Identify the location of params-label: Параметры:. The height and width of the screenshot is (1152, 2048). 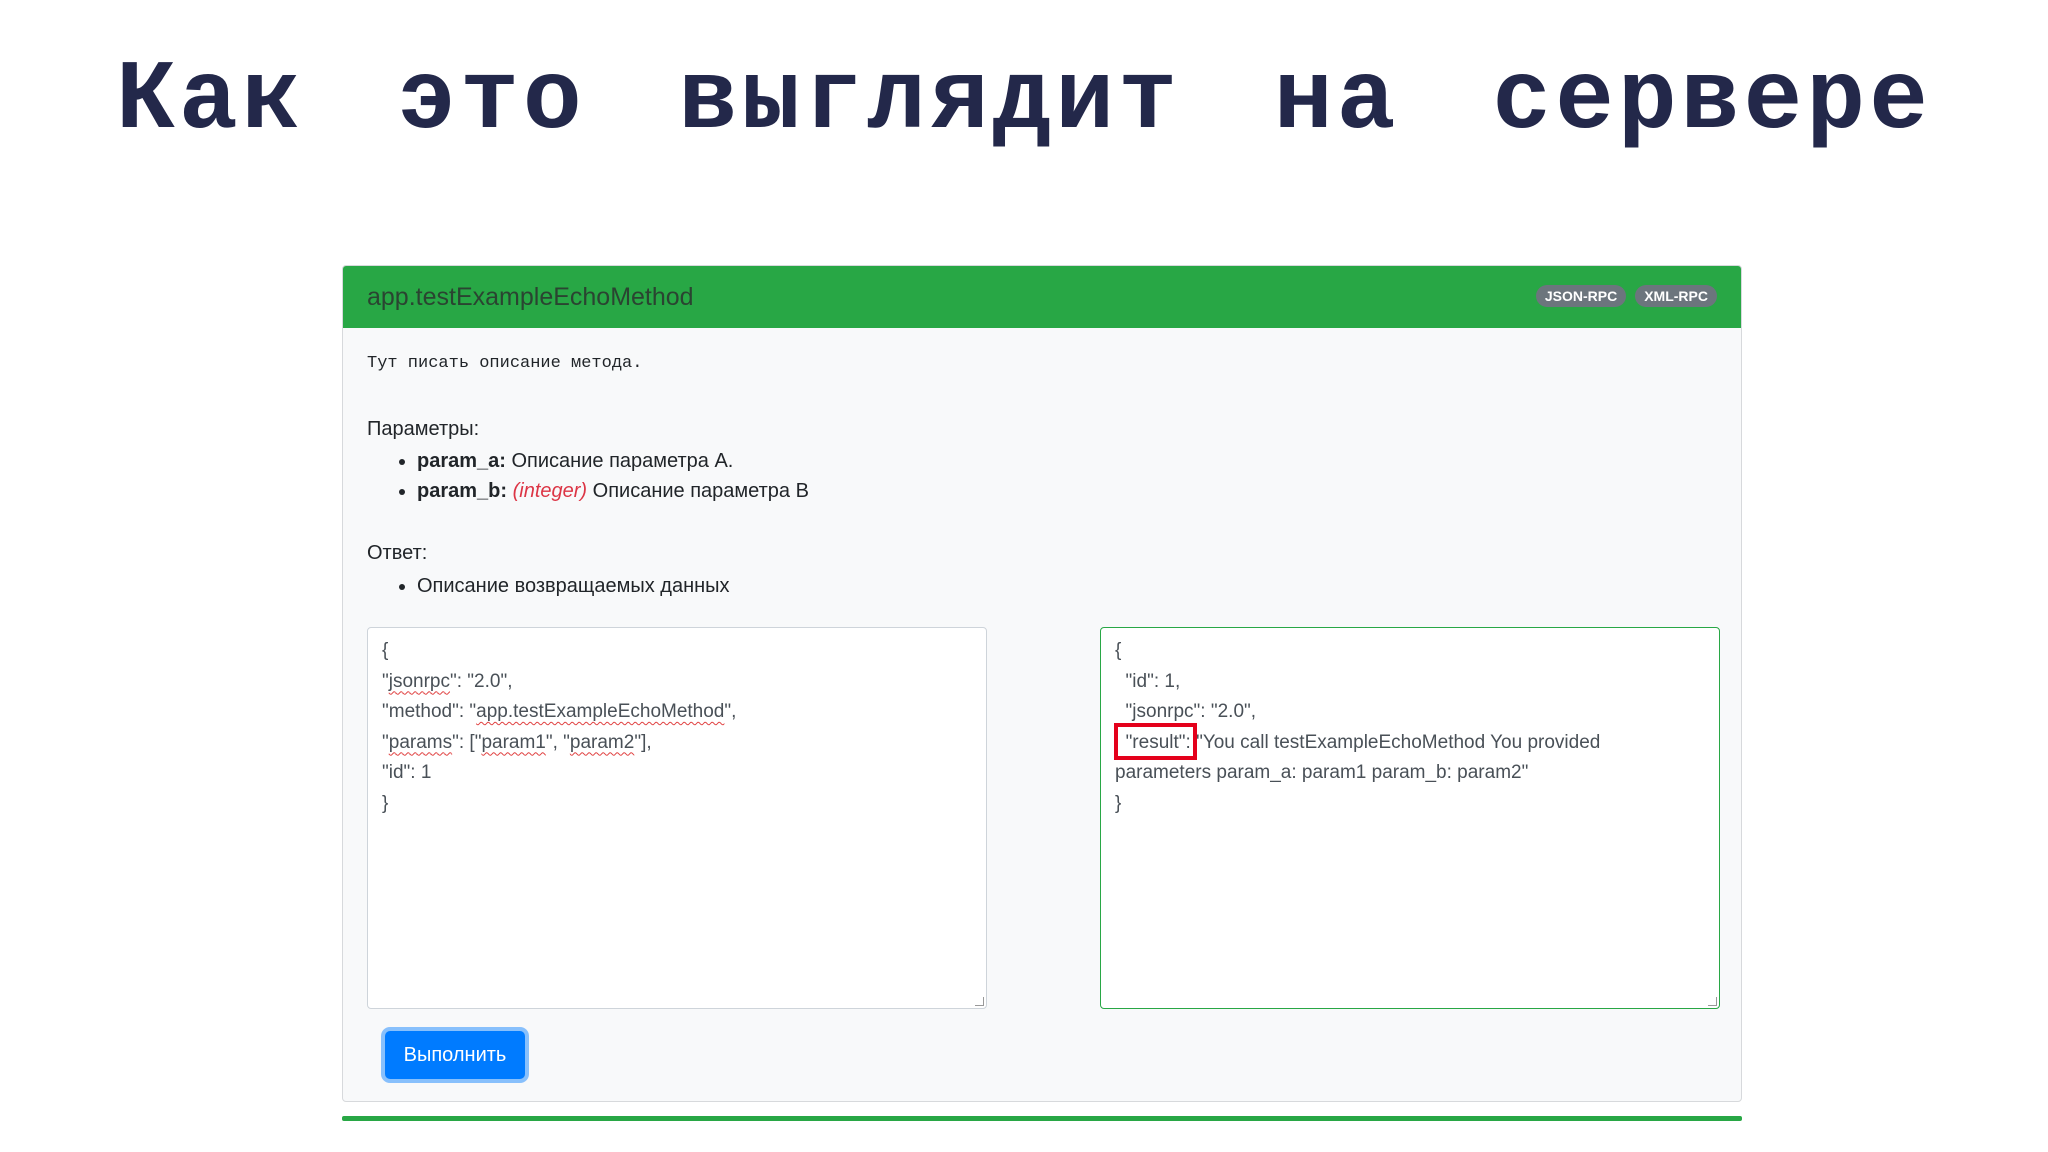
(423, 429).